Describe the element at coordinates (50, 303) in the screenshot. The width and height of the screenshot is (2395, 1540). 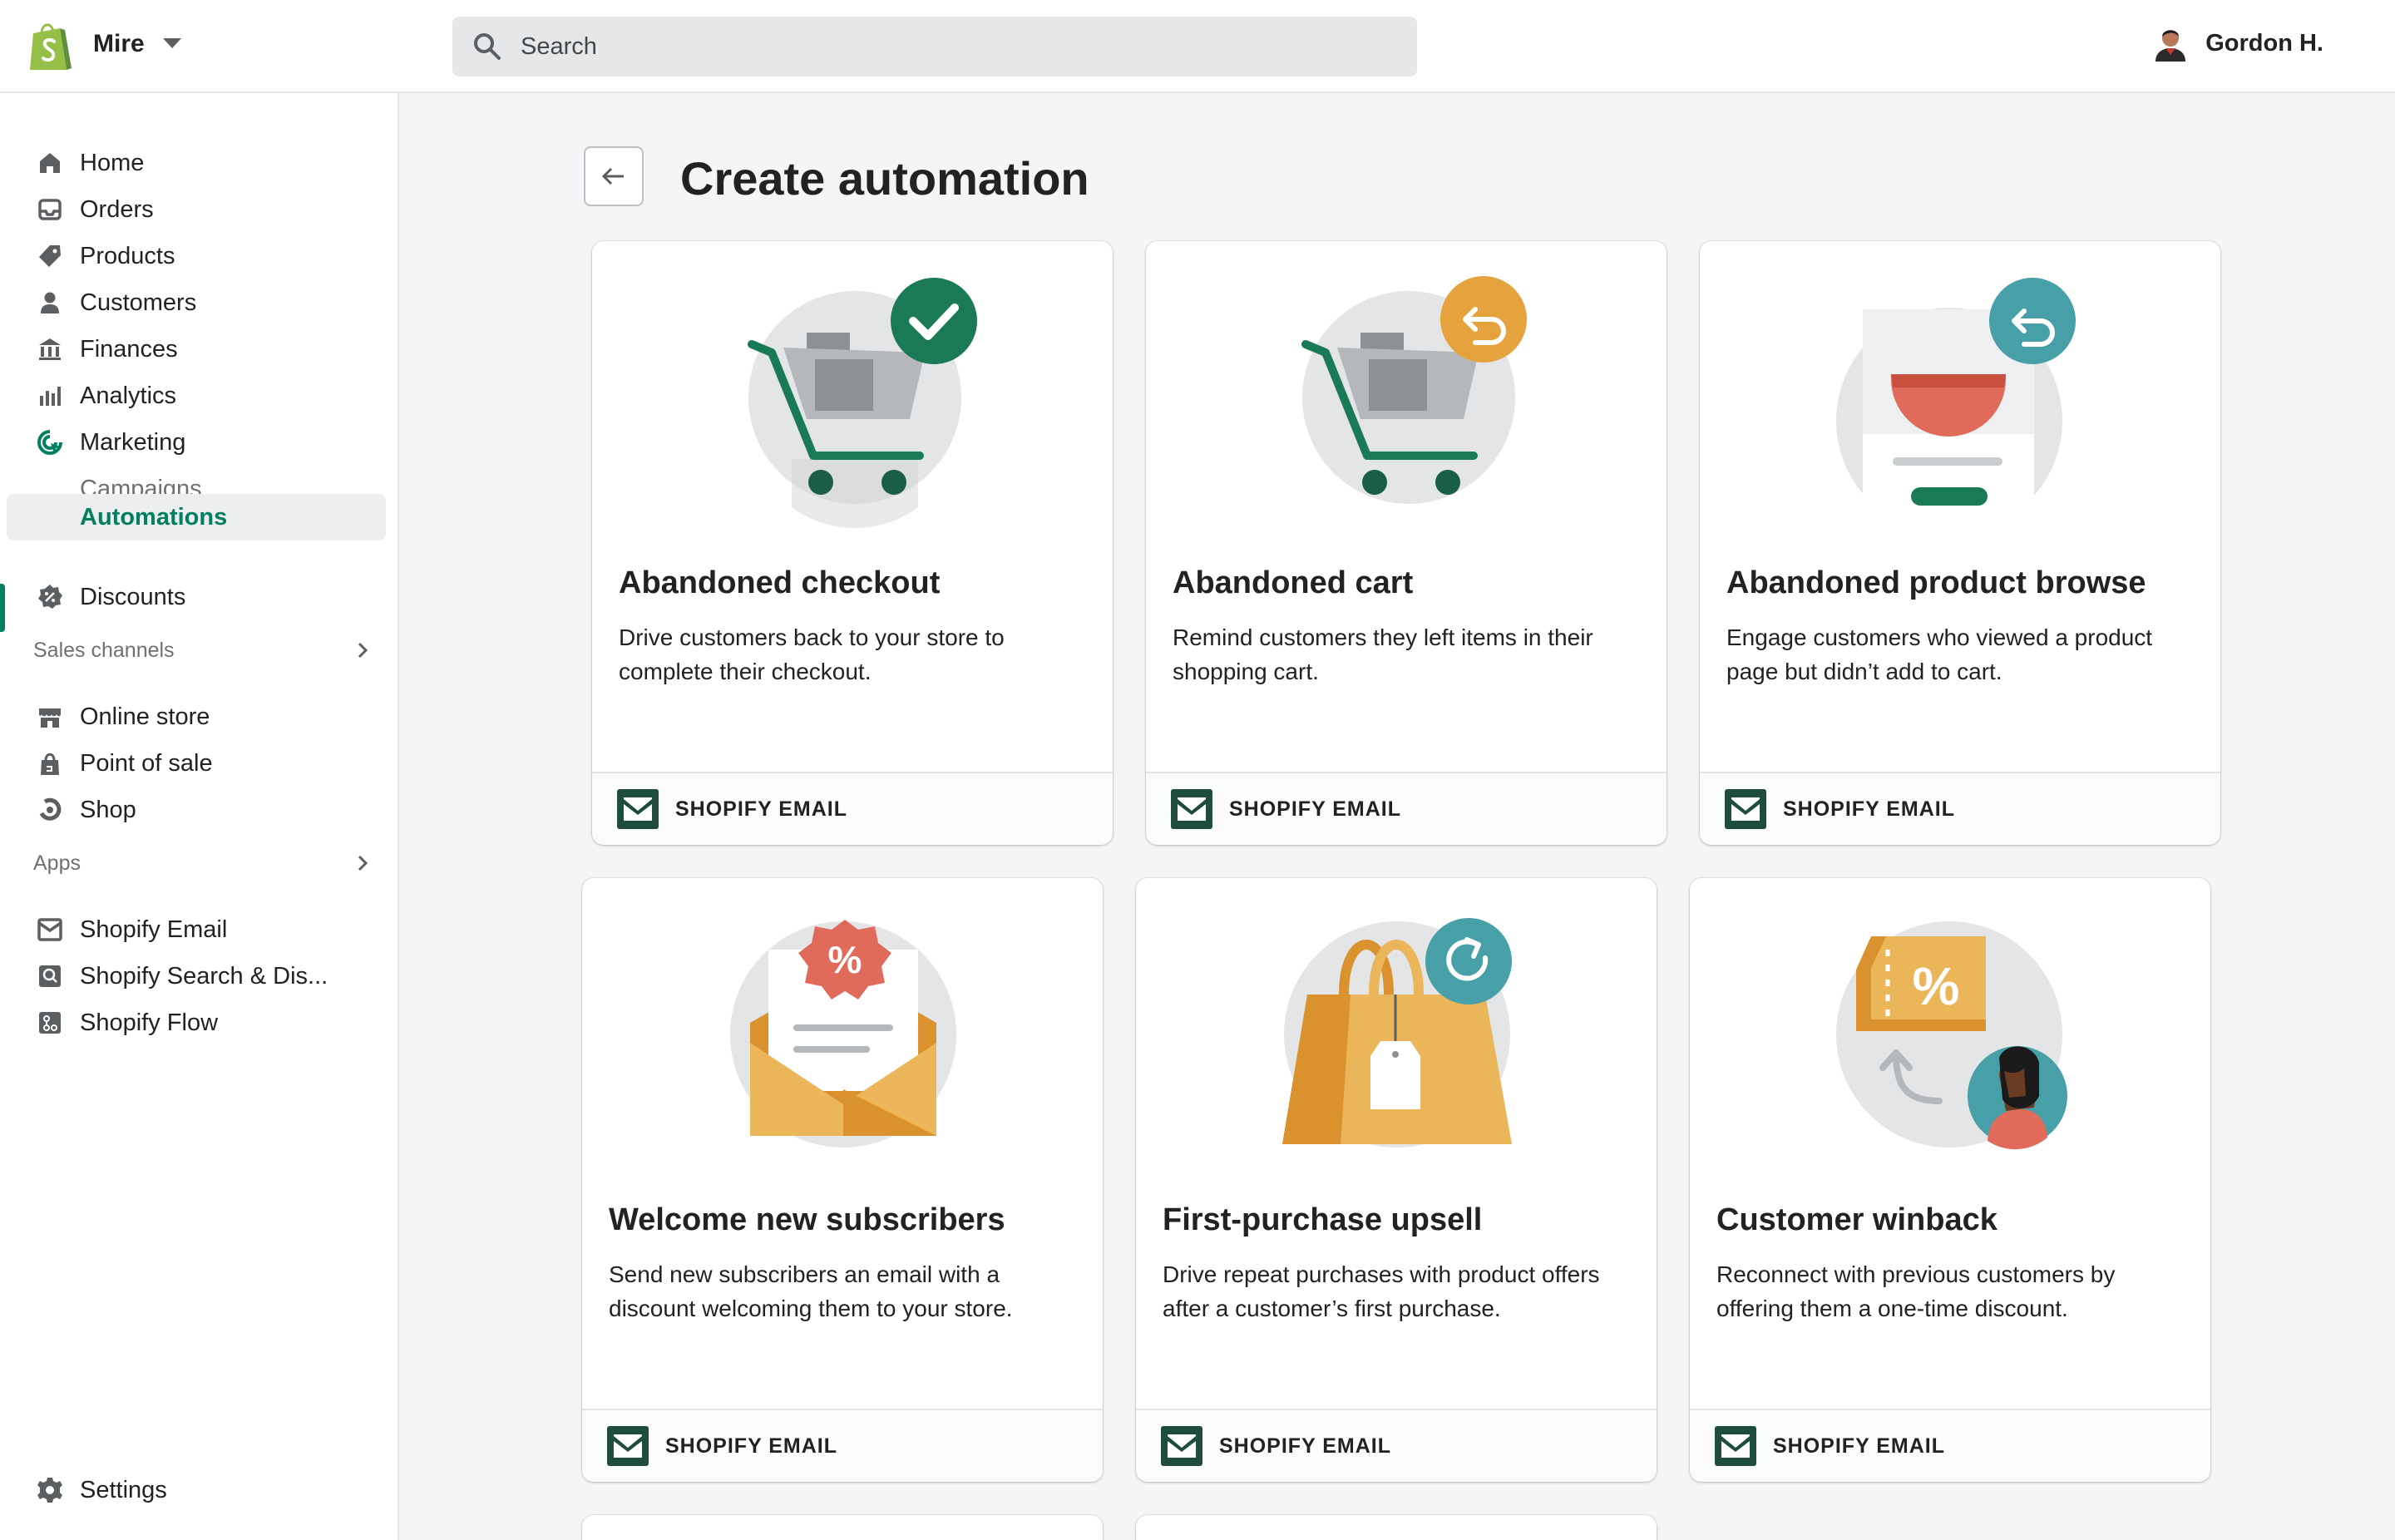
I see `person-icon` at that location.